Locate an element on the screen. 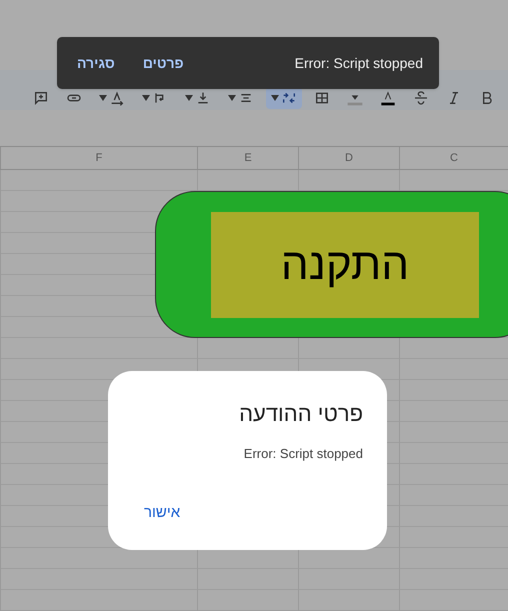 This screenshot has width=508, height=611. strikethrough-icon is located at coordinates (421, 98).